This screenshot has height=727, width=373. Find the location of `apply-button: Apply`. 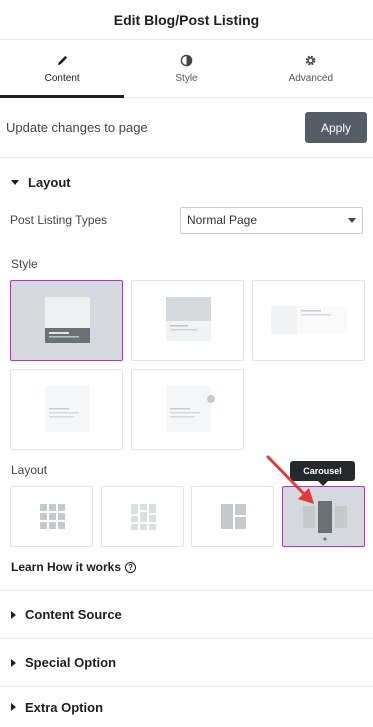

apply-button: Apply is located at coordinates (336, 127).